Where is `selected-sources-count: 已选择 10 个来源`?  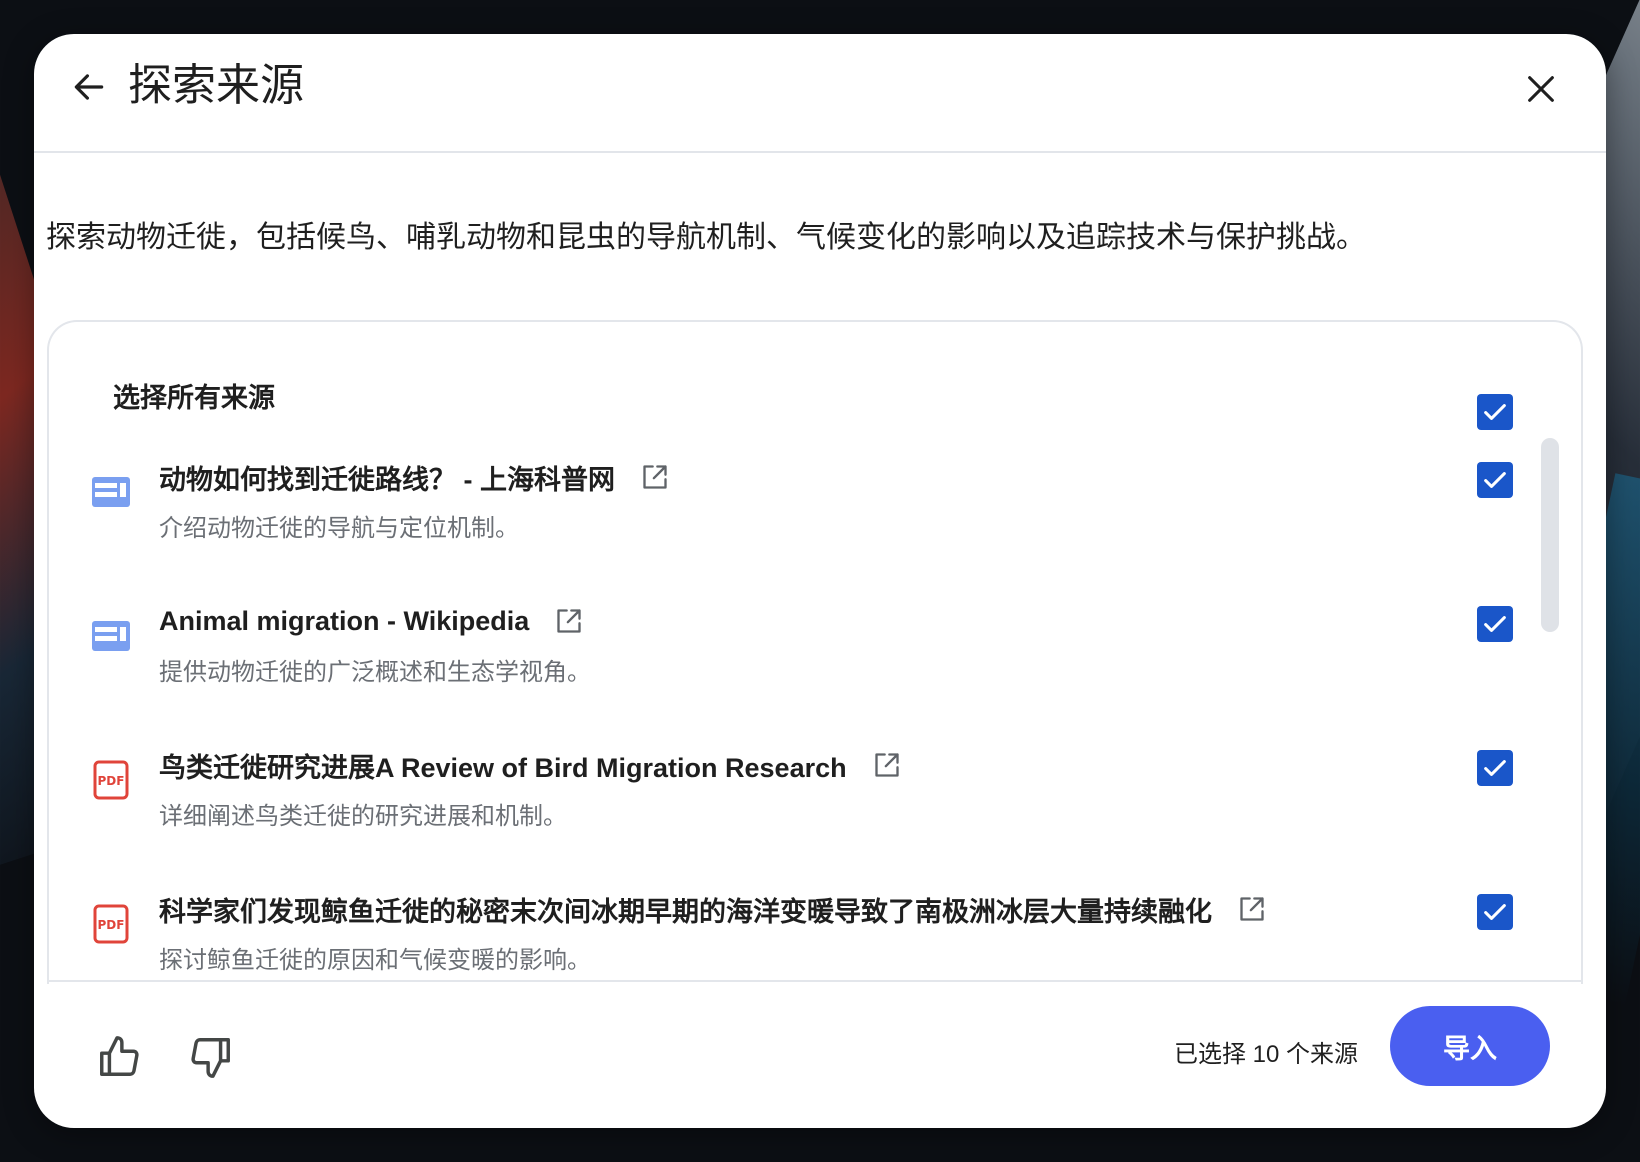
selected-sources-count: 已选择 10 个来源 is located at coordinates (1266, 1054).